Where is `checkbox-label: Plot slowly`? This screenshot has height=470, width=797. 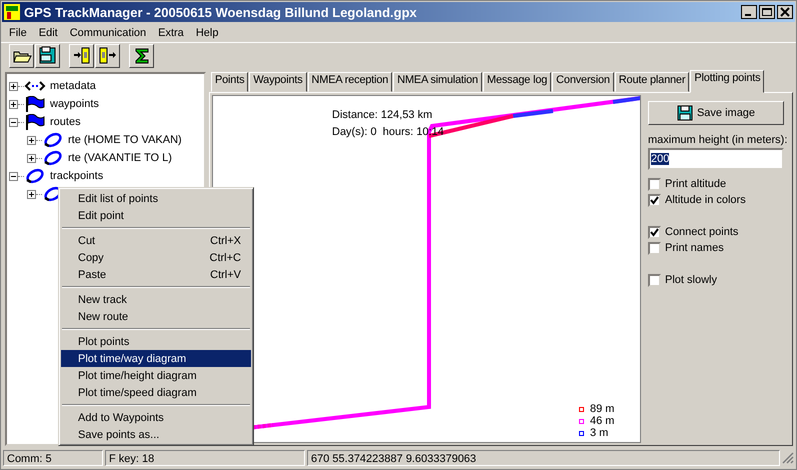 checkbox-label: Plot slowly is located at coordinates (691, 280).